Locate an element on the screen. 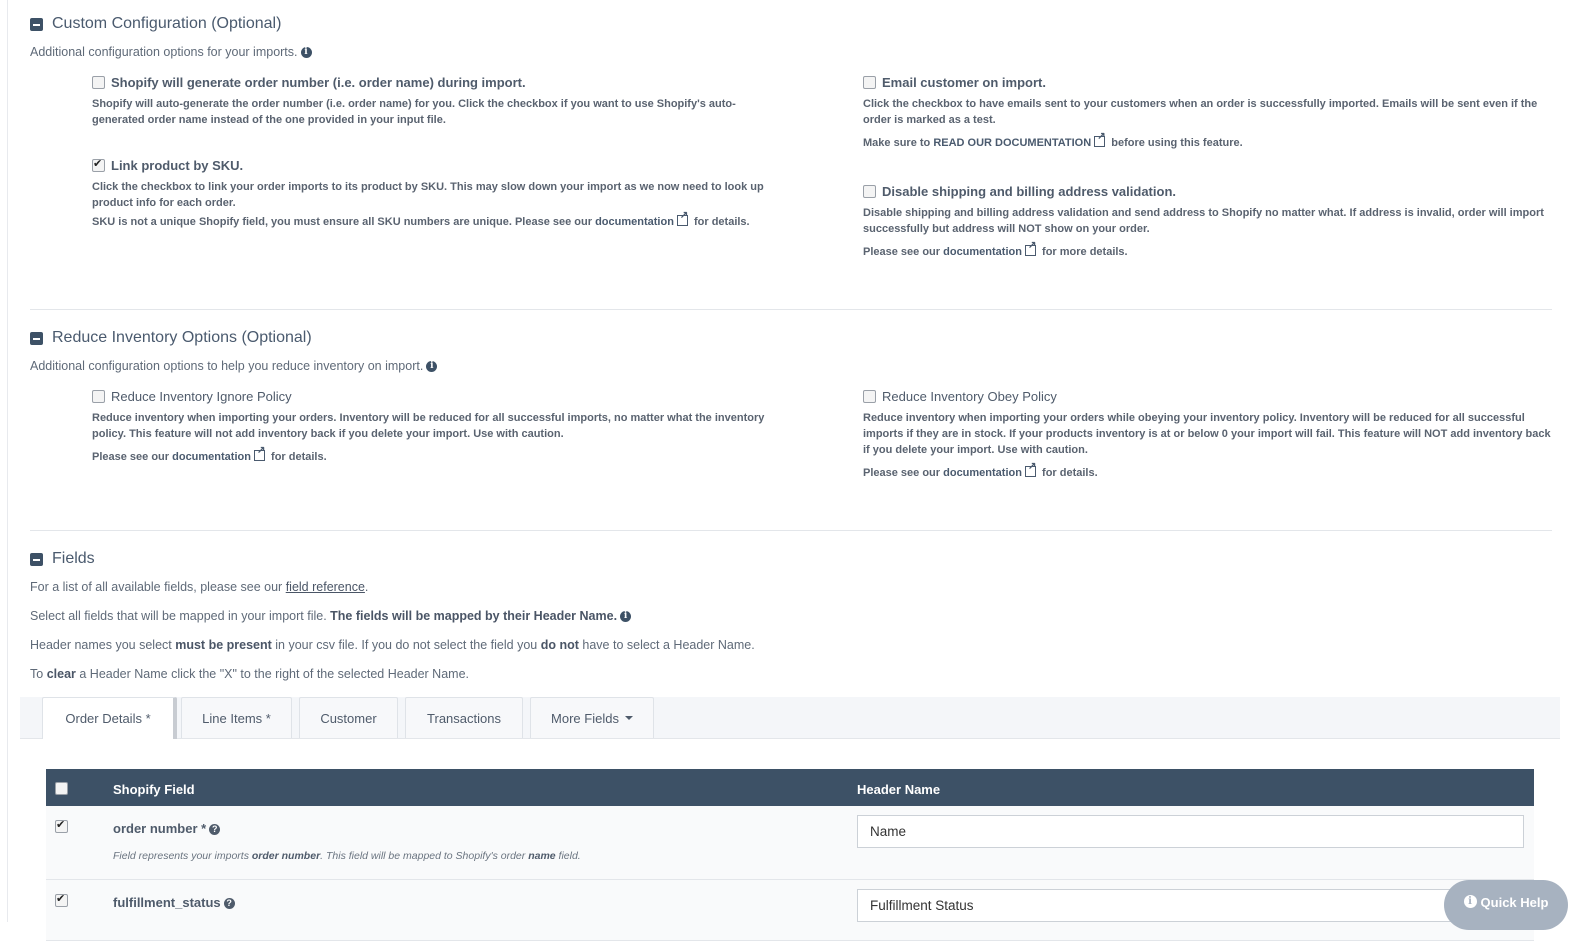  section-title: Fields is located at coordinates (73, 558).